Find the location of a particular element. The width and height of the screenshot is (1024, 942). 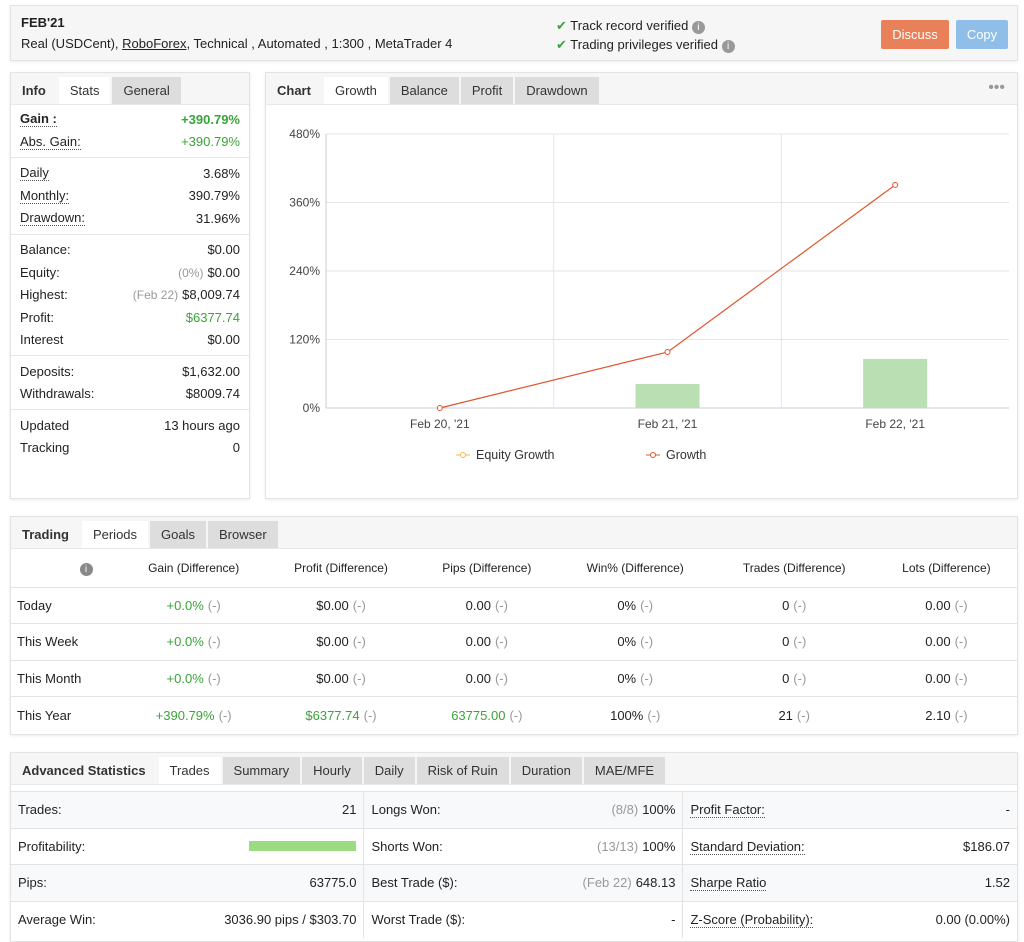

tab-goals: Goals is located at coordinates (178, 534).